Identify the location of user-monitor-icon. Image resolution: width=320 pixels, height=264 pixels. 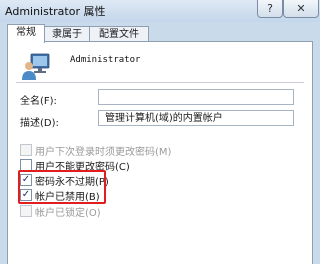
(36, 66).